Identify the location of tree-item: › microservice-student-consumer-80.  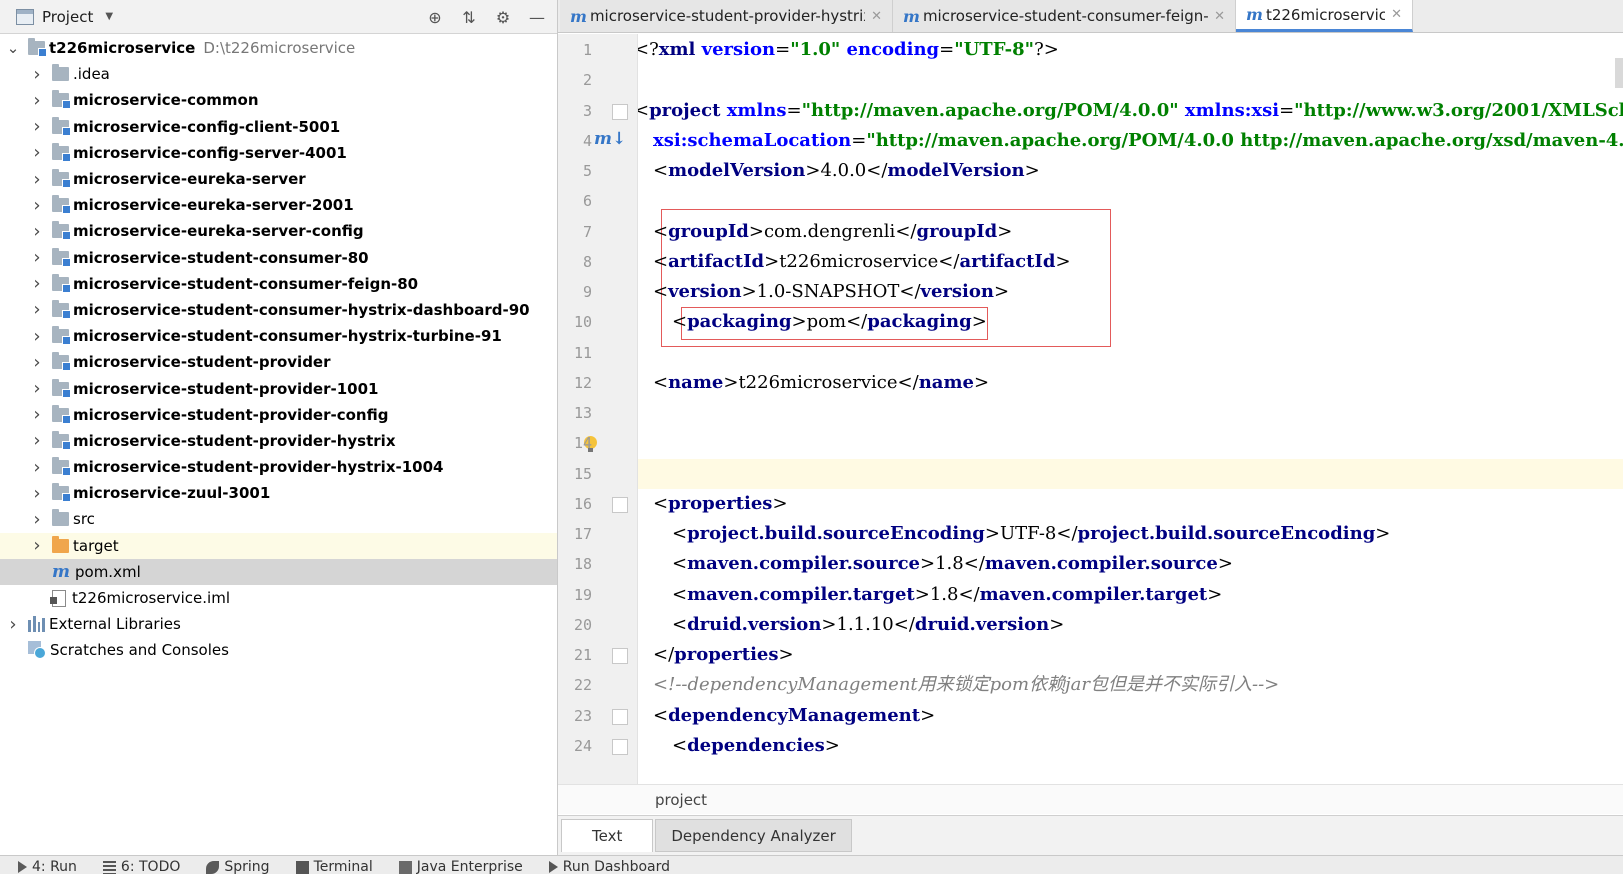
(278, 258).